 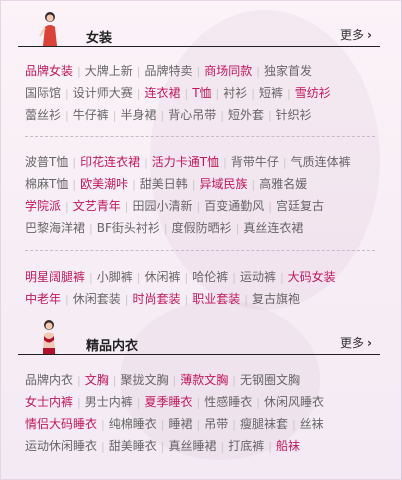 What do you see at coordinates (97, 299) in the screenshot?
I see `category-link: 休闲套装` at bounding box center [97, 299].